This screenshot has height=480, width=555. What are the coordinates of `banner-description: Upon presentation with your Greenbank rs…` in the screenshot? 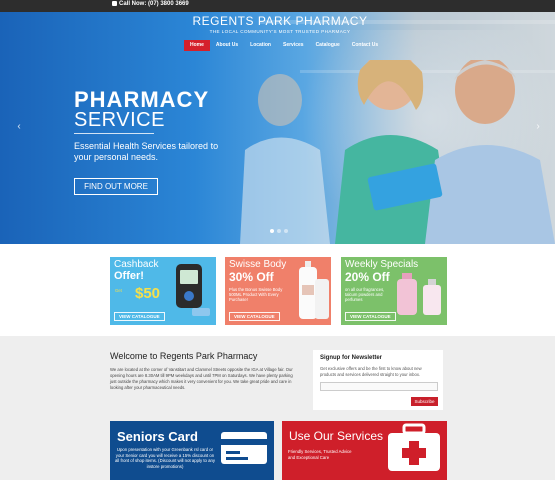 It's located at (165, 458).